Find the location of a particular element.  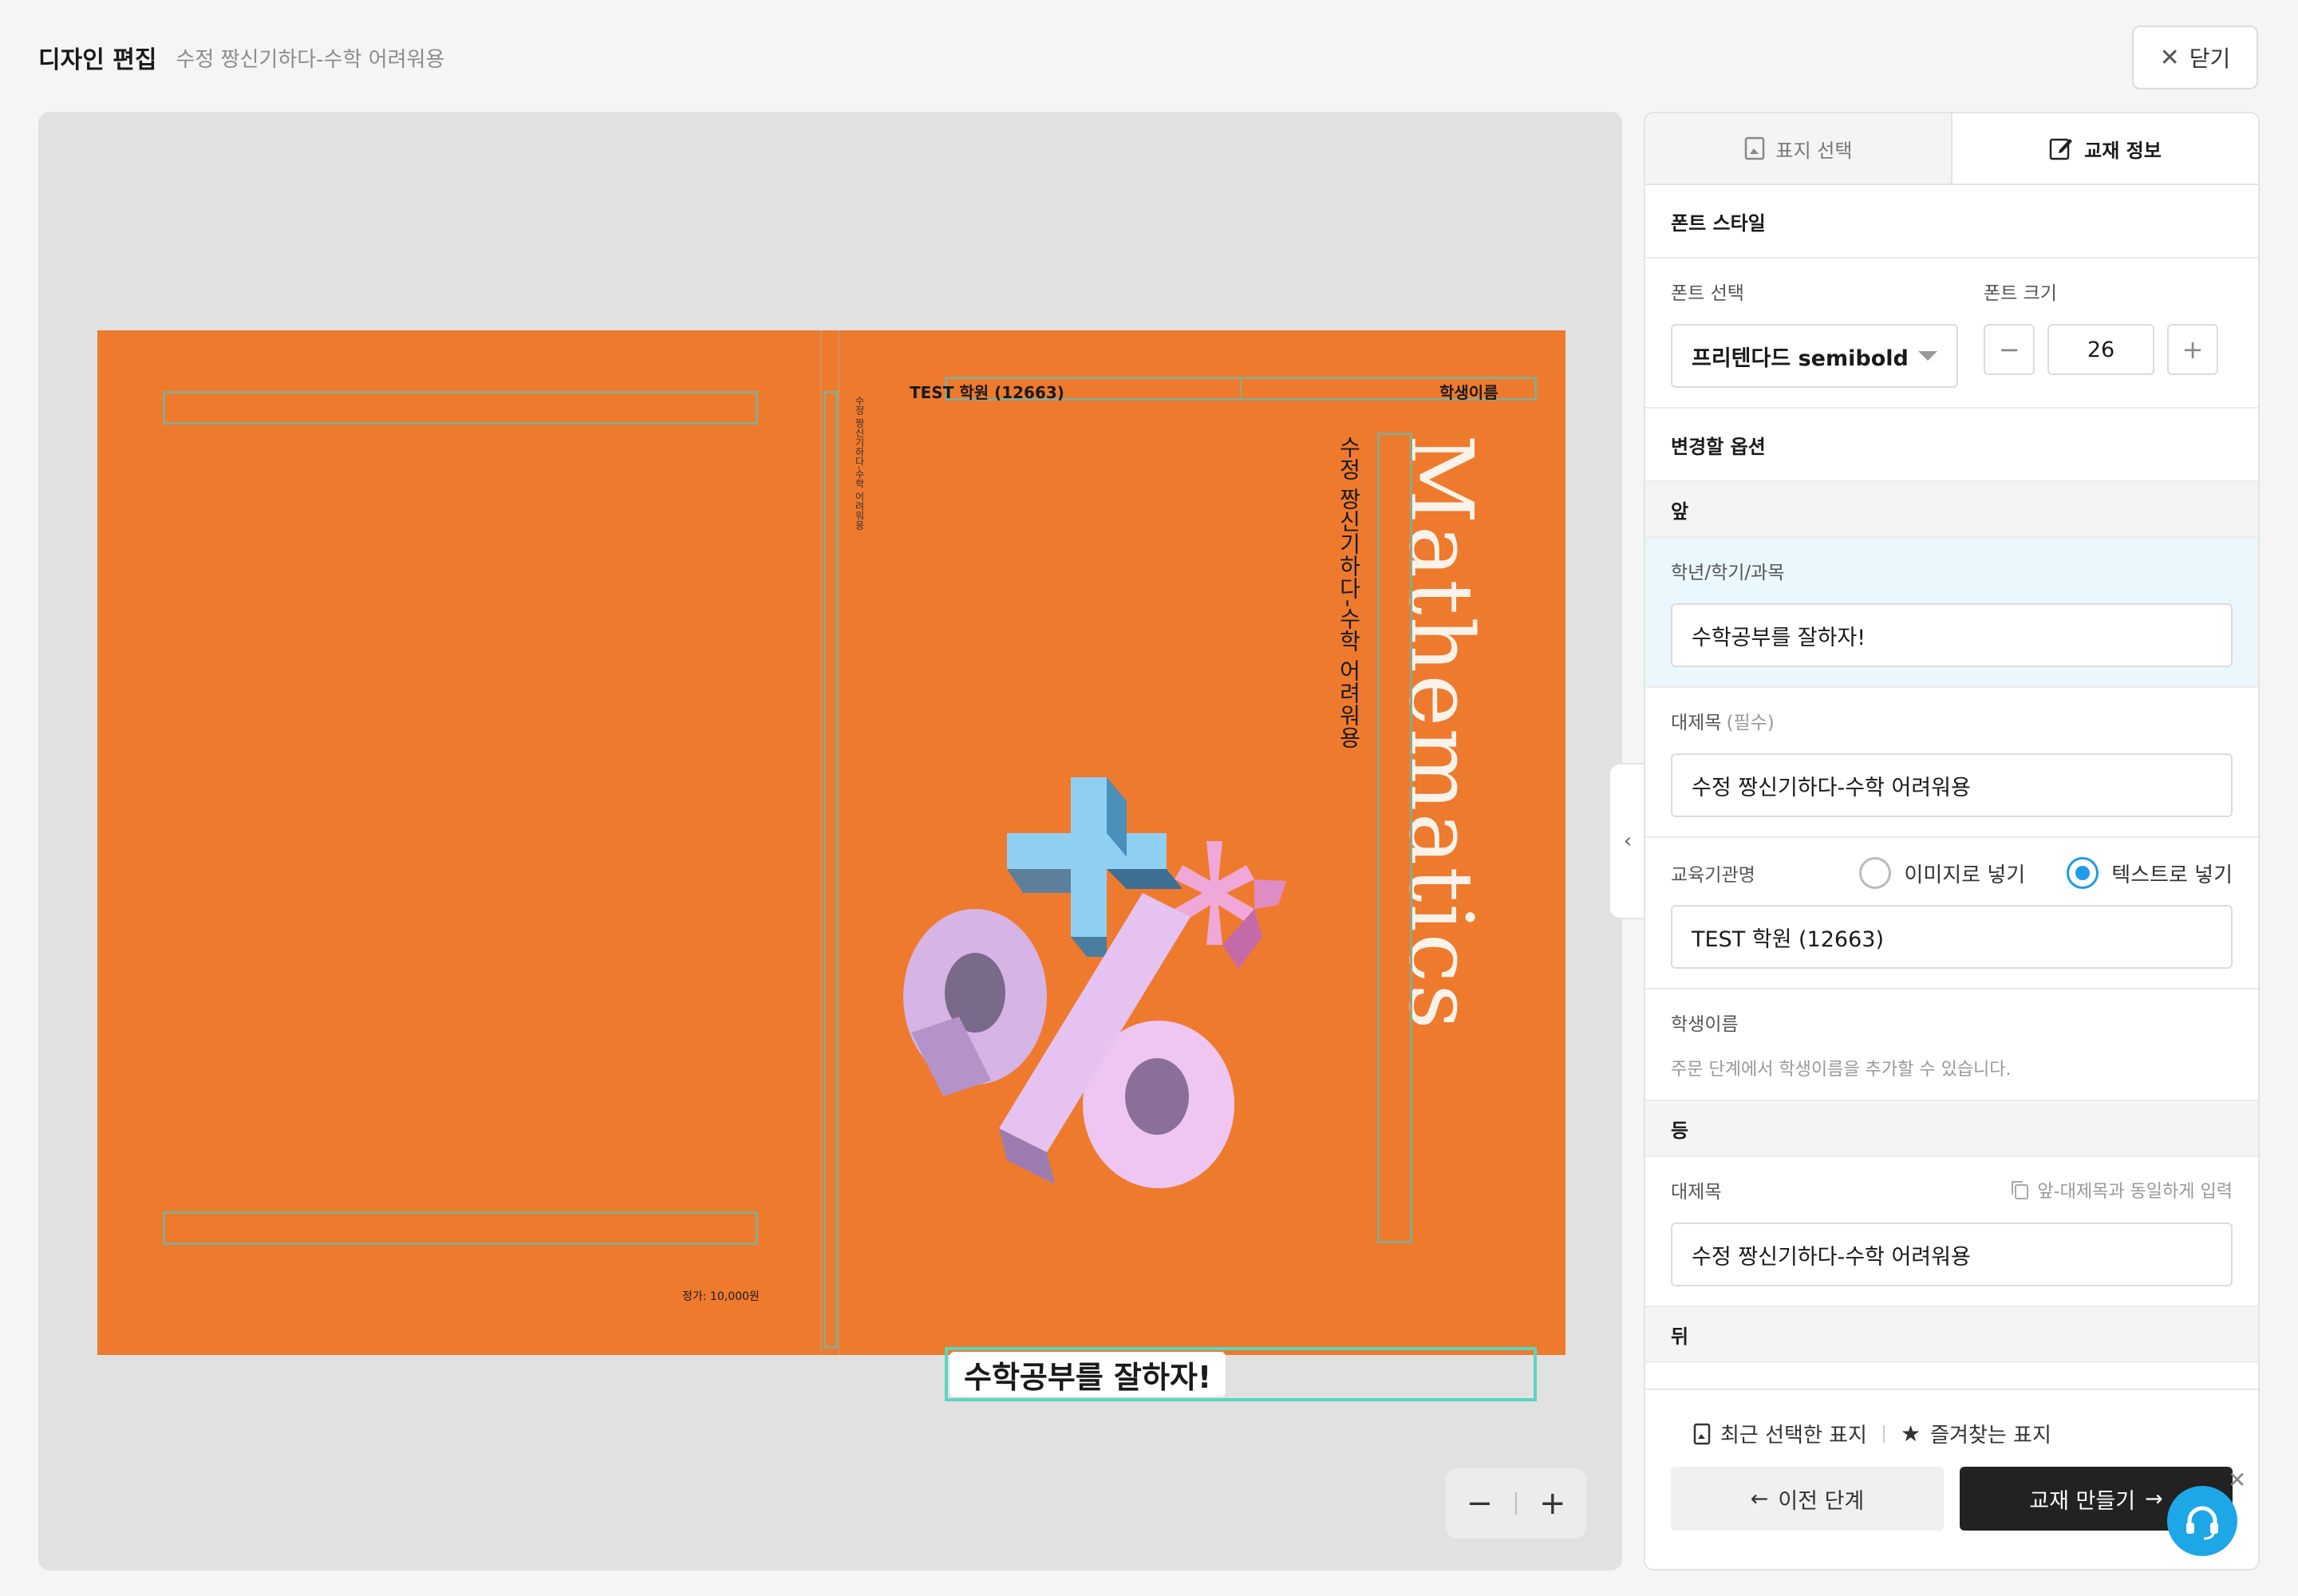

font-style-heading: 폰트 스타일 is located at coordinates (1952, 222).